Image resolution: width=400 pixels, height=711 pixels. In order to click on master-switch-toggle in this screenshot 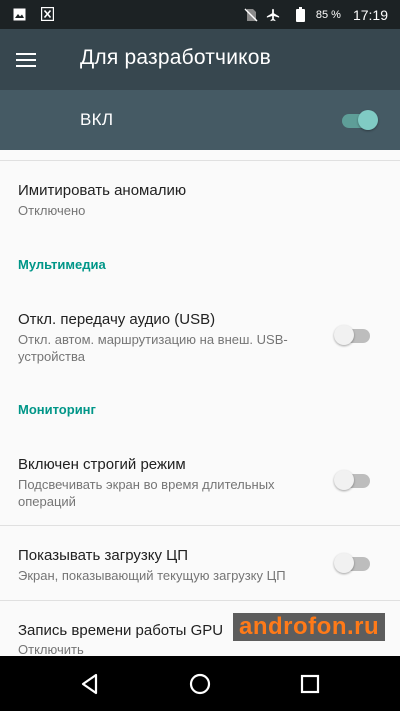, I will do `click(359, 120)`.